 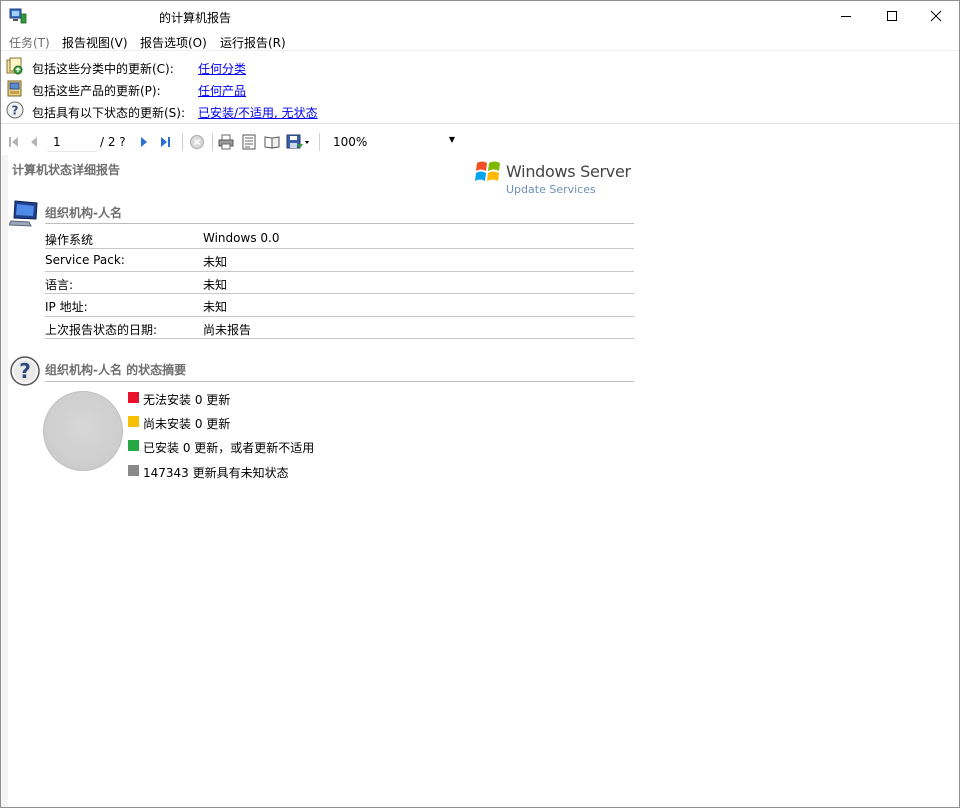 I want to click on computer-report-icon, so click(x=18, y=16).